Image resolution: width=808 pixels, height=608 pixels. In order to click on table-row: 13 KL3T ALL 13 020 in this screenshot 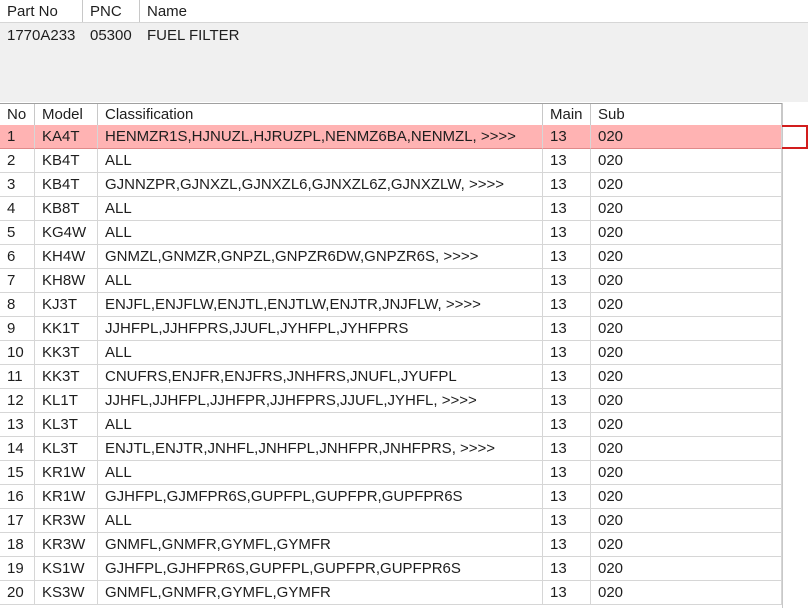, I will do `click(404, 425)`.